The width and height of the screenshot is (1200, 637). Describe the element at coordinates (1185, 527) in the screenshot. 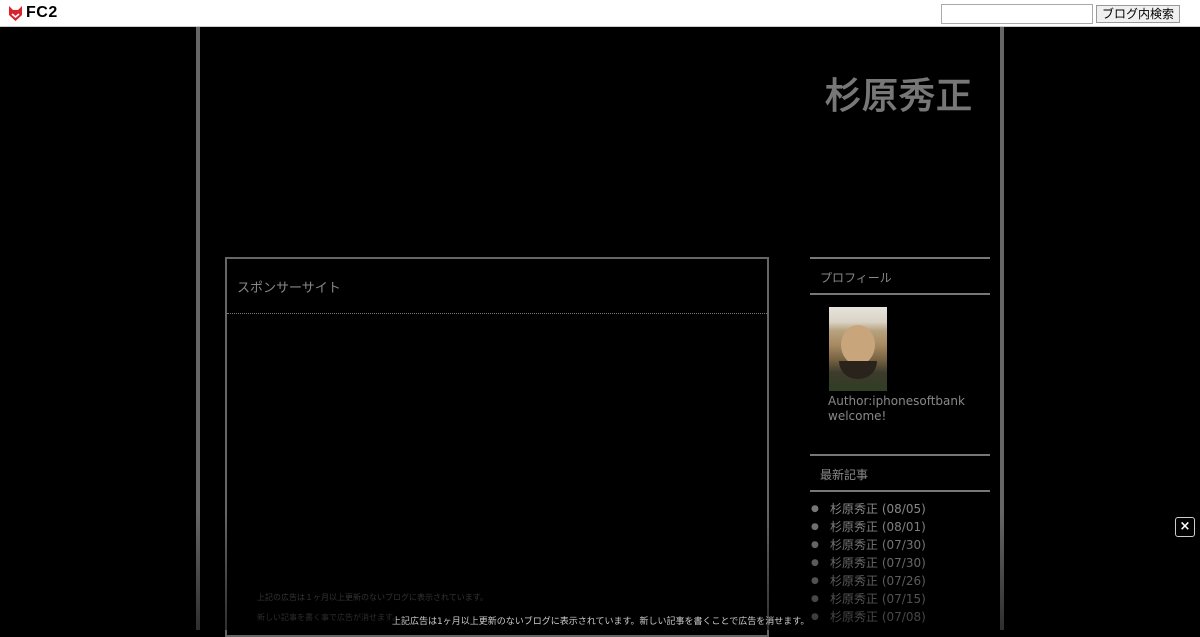

I see `close-icon: ×` at that location.